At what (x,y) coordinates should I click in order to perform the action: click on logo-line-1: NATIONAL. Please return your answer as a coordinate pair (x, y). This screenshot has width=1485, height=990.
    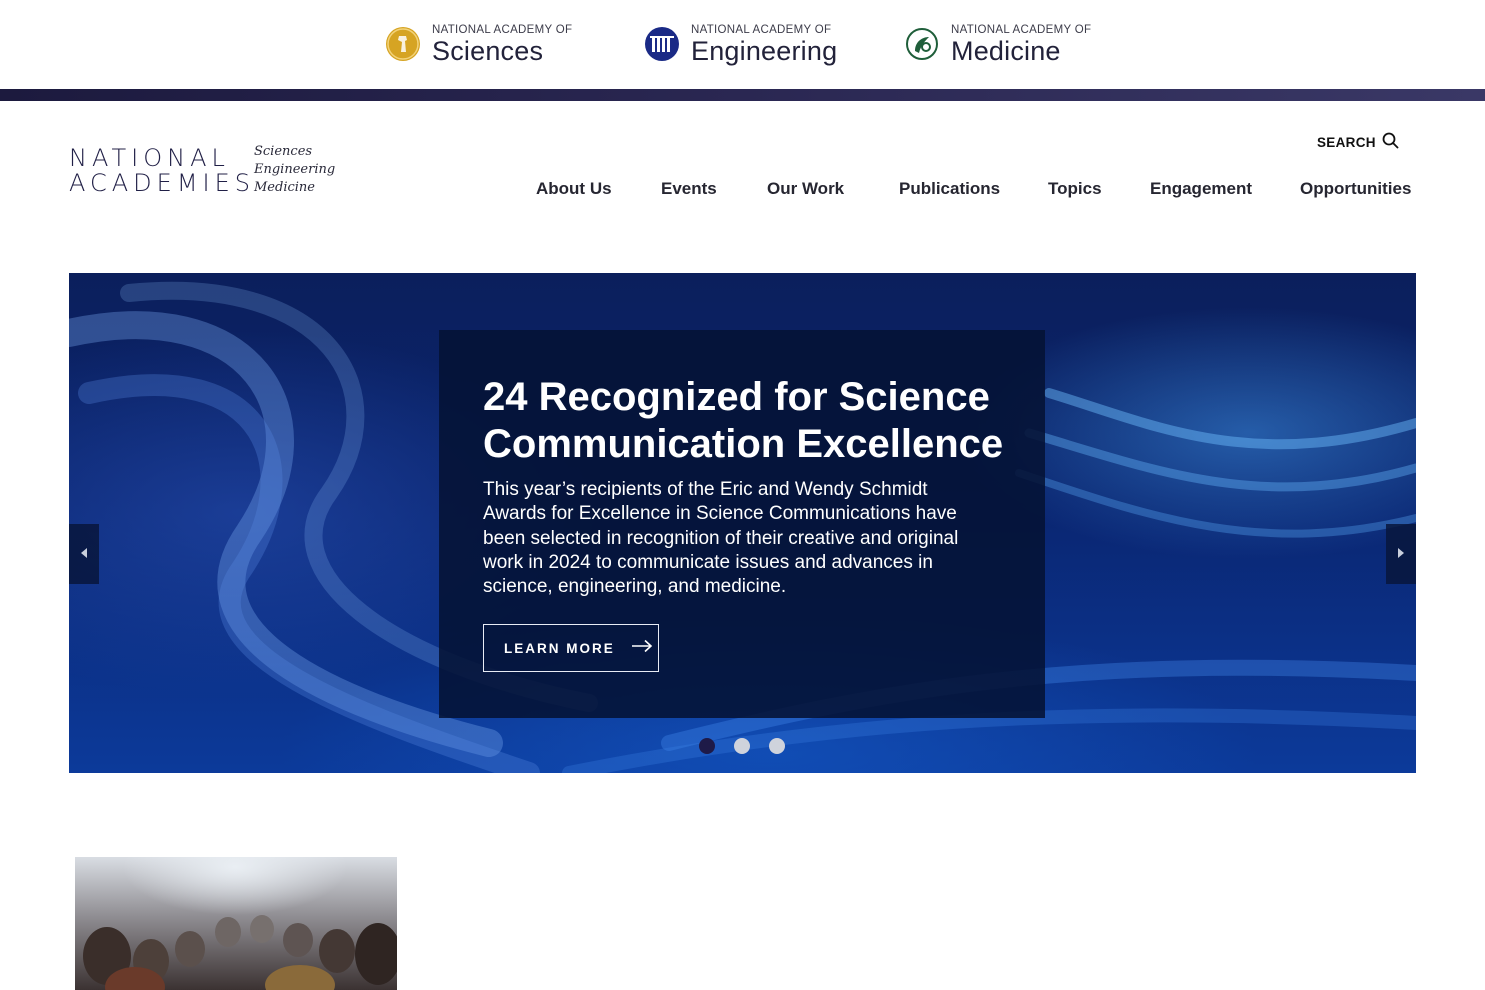
    Looking at the image, I should click on (149, 158).